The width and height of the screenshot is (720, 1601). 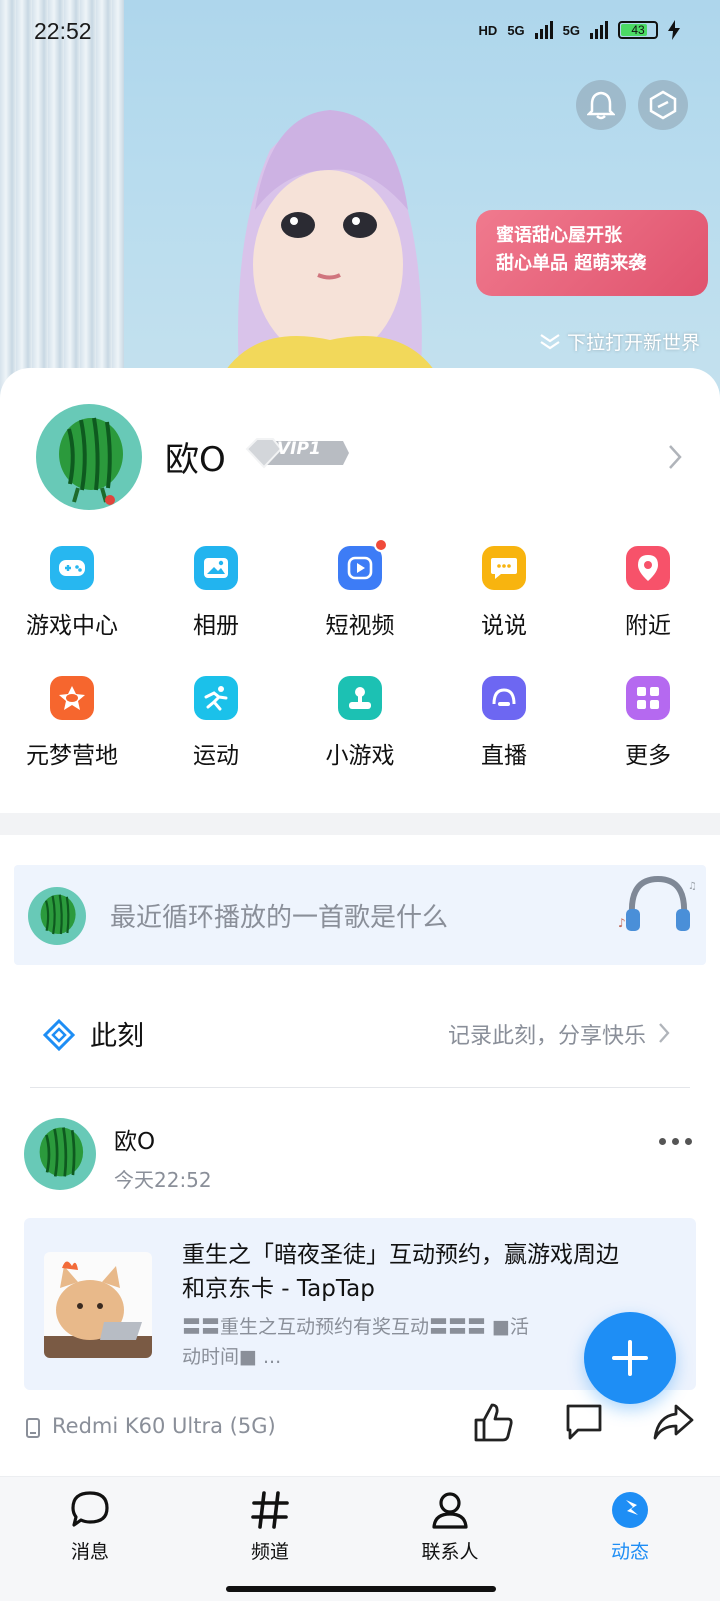 I want to click on moment-row: 此刻 记录此刻，分享快乐, so click(x=360, y=1048).